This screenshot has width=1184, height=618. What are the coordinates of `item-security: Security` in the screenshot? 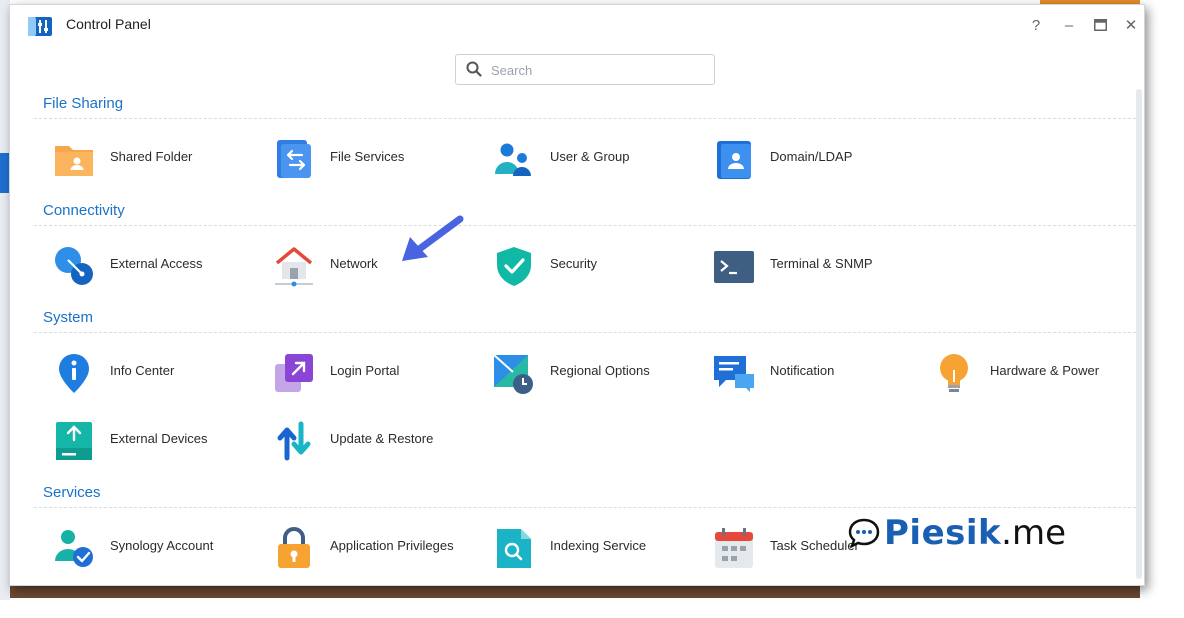 It's located at (598, 265).